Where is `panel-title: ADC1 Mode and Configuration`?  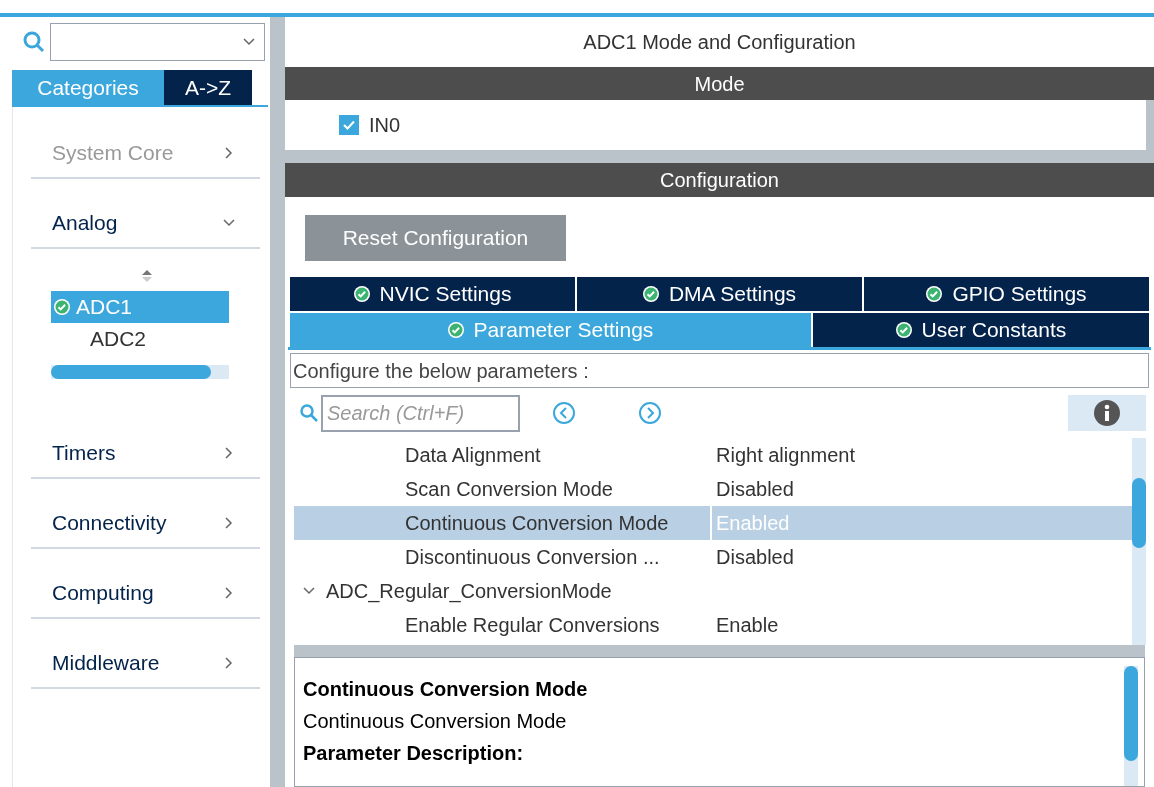
panel-title: ADC1 Mode and Configuration is located at coordinates (719, 42).